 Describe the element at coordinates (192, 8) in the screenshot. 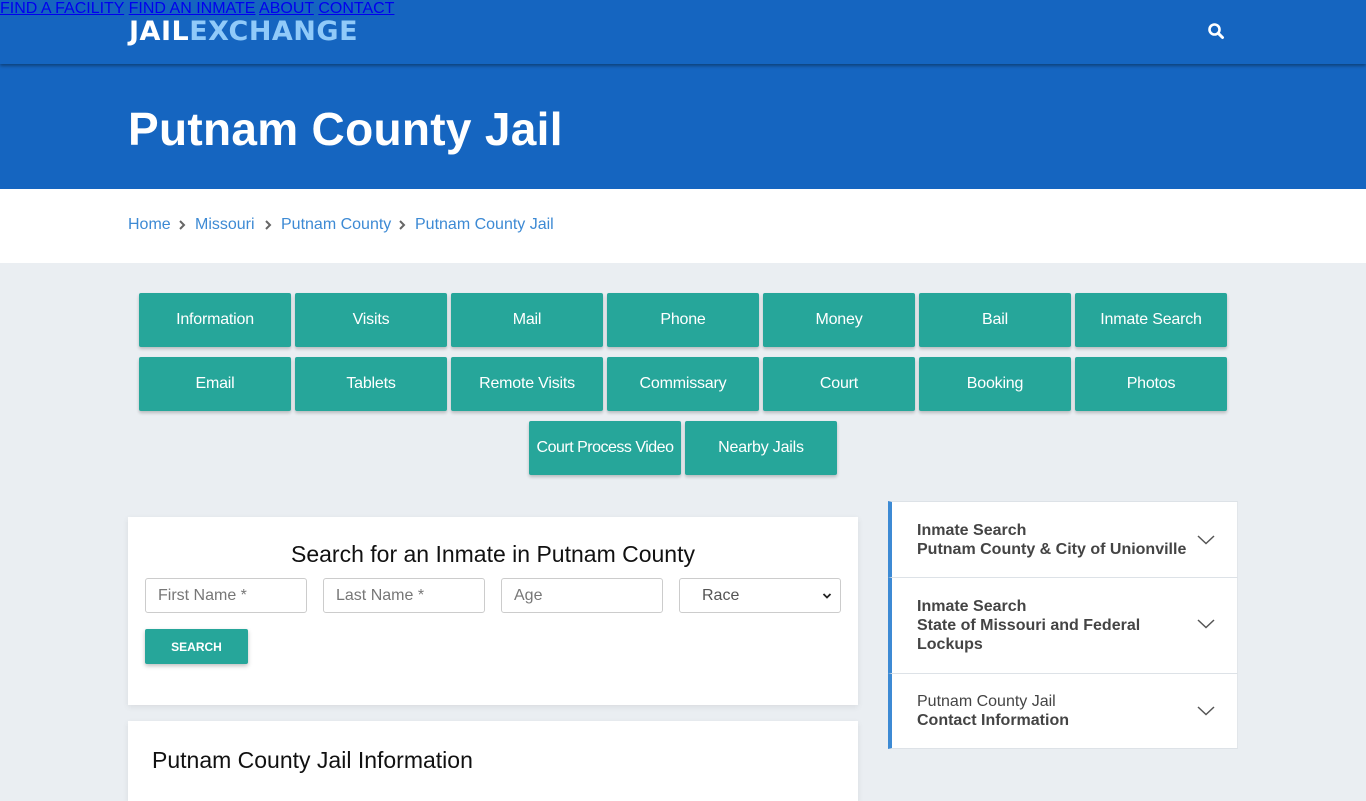

I see `nav-find-an-inmate: FIND AN INMATE` at that location.